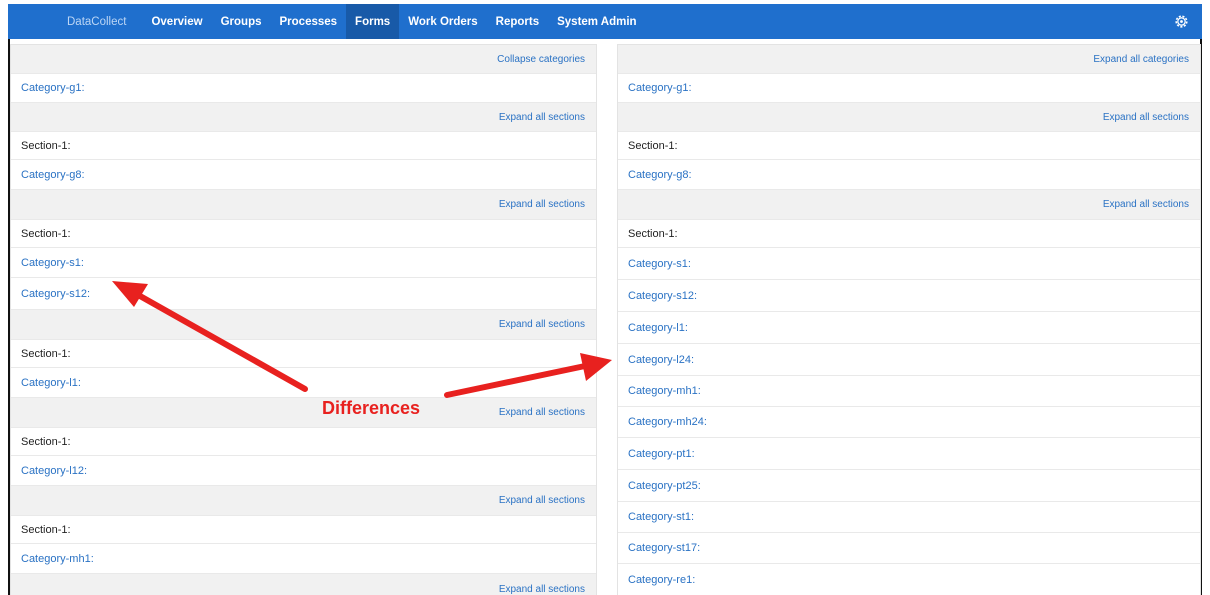 The width and height of the screenshot is (1210, 595). Describe the element at coordinates (596, 367) in the screenshot. I see `arrow-right-head` at that location.